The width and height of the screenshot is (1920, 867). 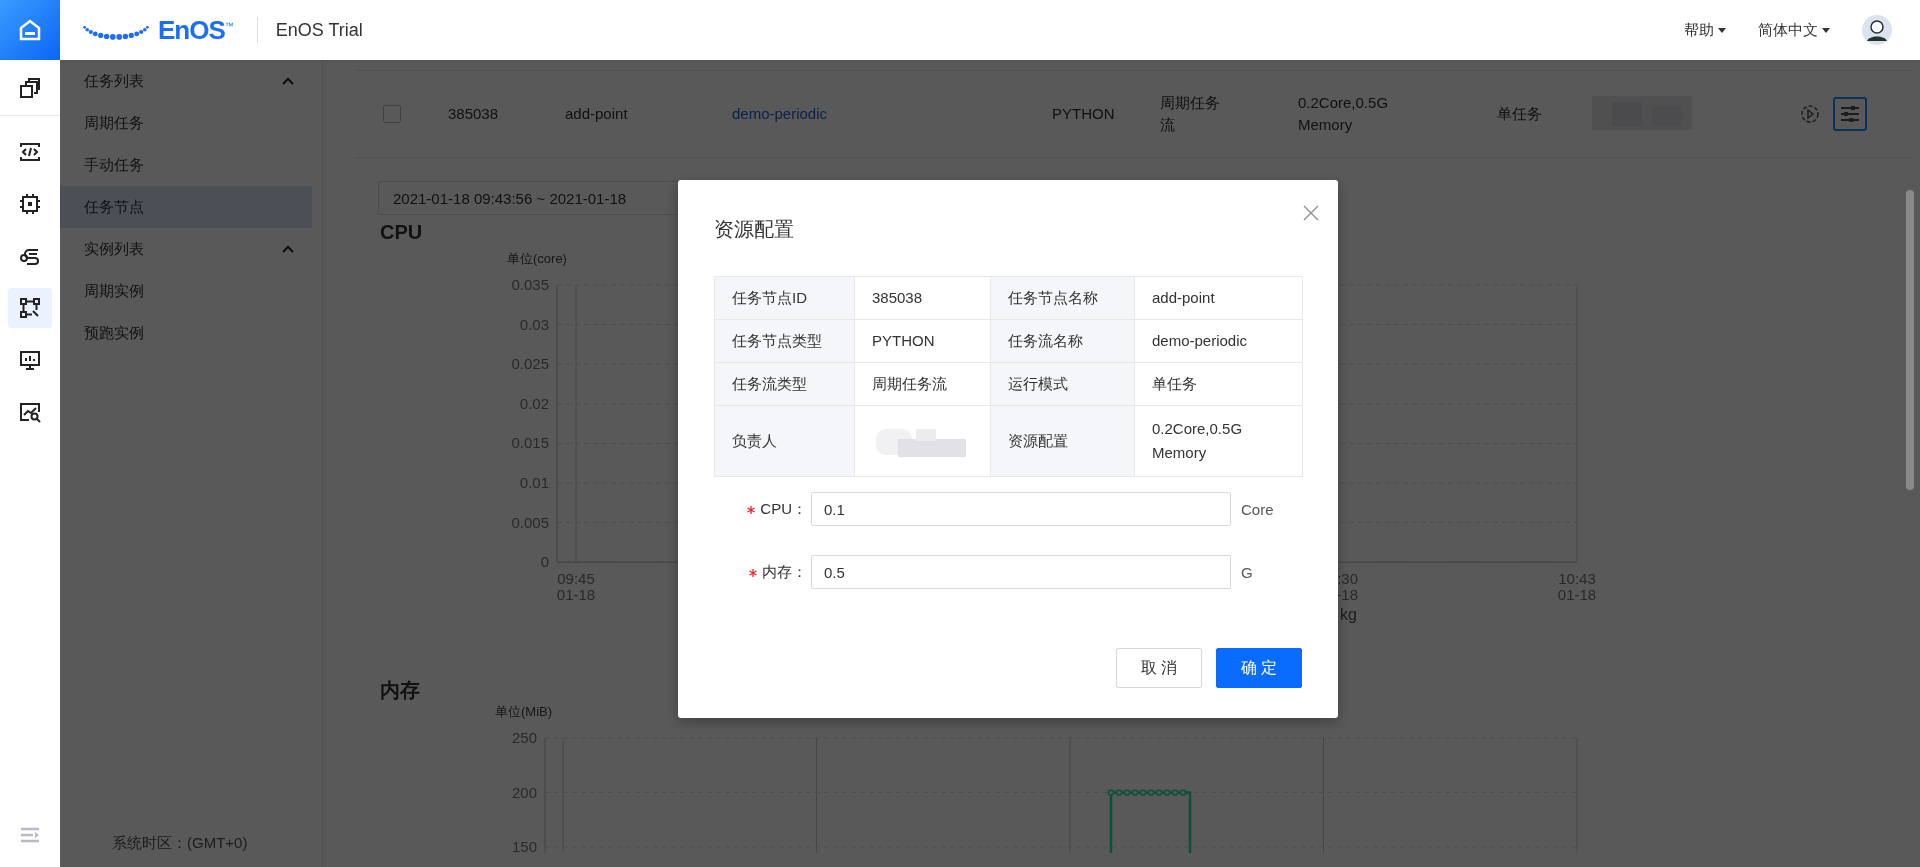 What do you see at coordinates (1063, 298) in the screenshot?
I see `info-label: 任务节点名称` at bounding box center [1063, 298].